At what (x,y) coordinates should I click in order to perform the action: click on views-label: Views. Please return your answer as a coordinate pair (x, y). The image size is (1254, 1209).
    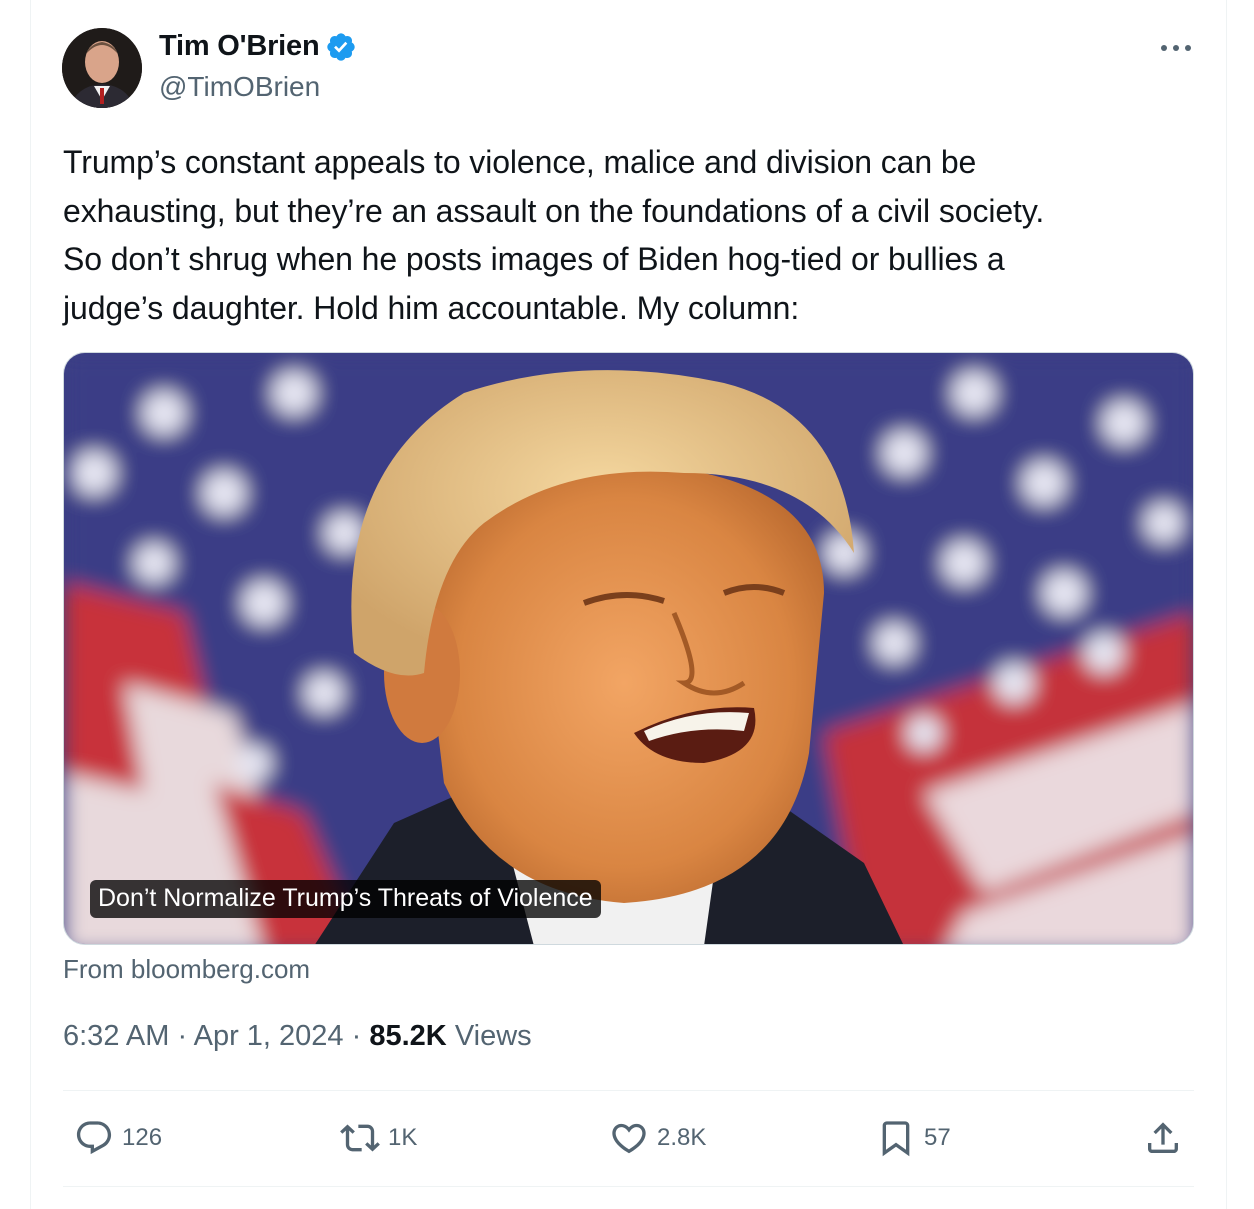
    Looking at the image, I should click on (493, 1036).